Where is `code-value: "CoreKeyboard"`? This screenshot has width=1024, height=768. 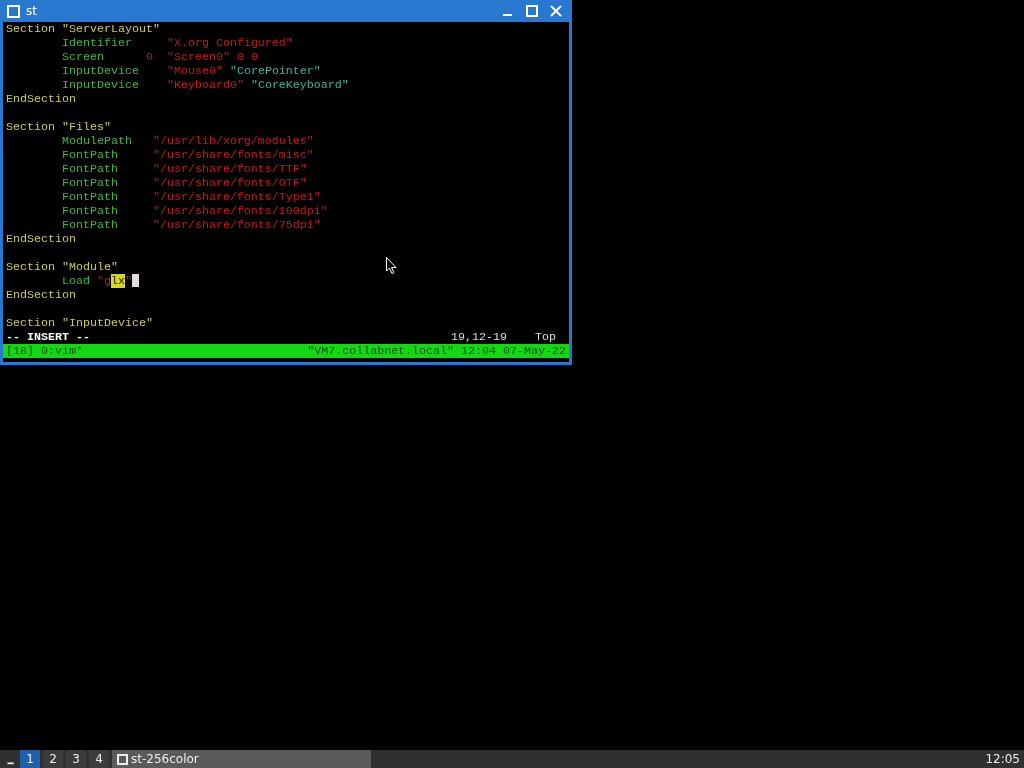 code-value: "CoreKeyboard" is located at coordinates (299, 85).